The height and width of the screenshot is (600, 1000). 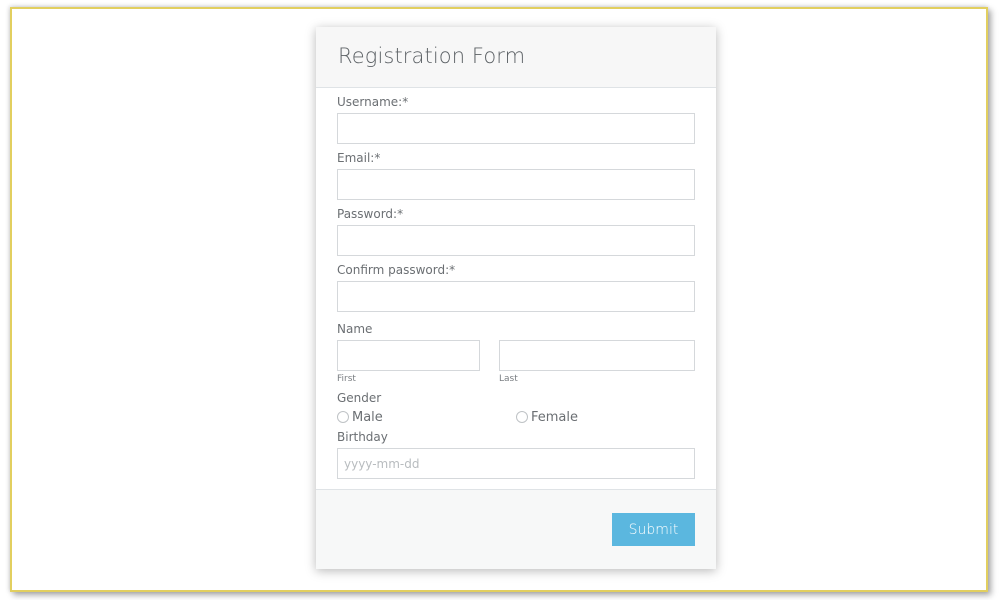 What do you see at coordinates (343, 417) in the screenshot?
I see `radio-button-male` at bounding box center [343, 417].